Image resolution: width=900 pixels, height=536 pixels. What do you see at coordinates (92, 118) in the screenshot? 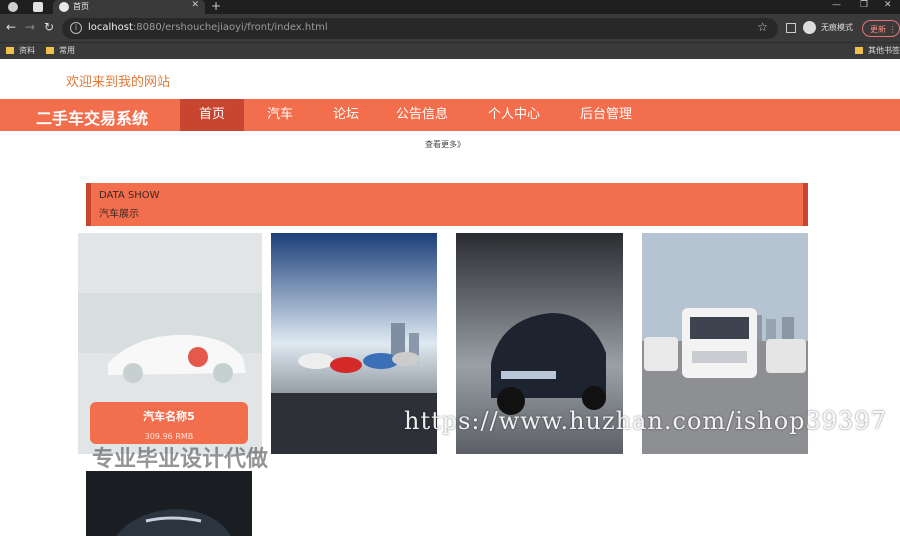
I see `site-title: 二手车交易系统` at bounding box center [92, 118].